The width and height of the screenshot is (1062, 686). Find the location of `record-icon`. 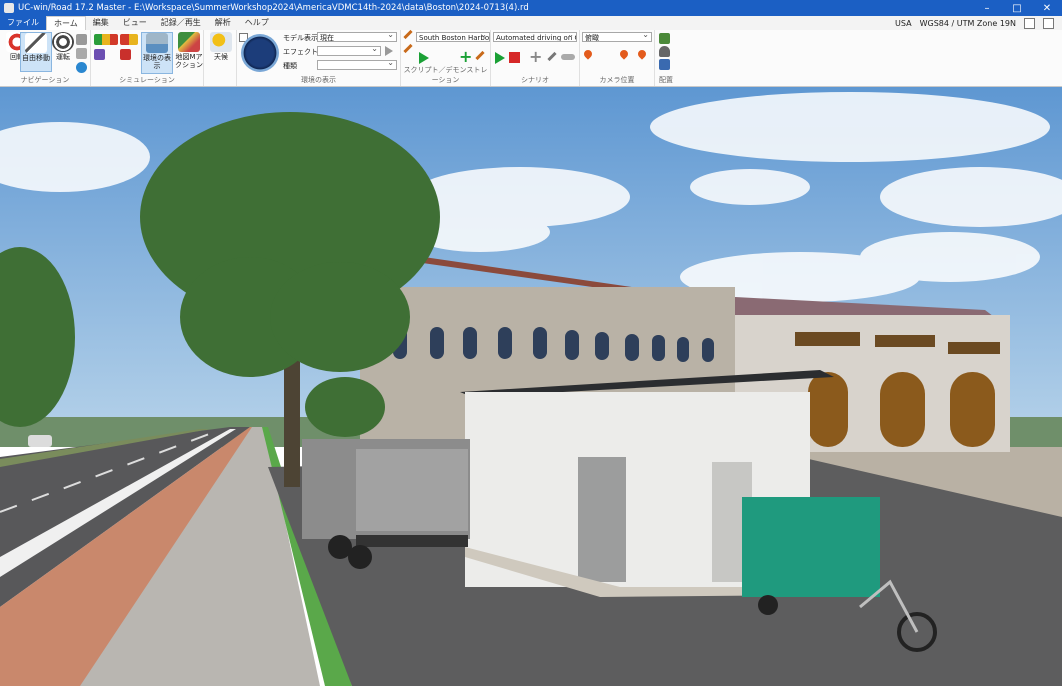

record-icon is located at coordinates (125, 54).